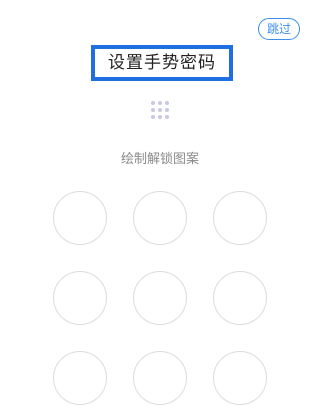 This screenshot has width=320, height=414. I want to click on pattern-hint: 绘制解锁图案, so click(159, 159).